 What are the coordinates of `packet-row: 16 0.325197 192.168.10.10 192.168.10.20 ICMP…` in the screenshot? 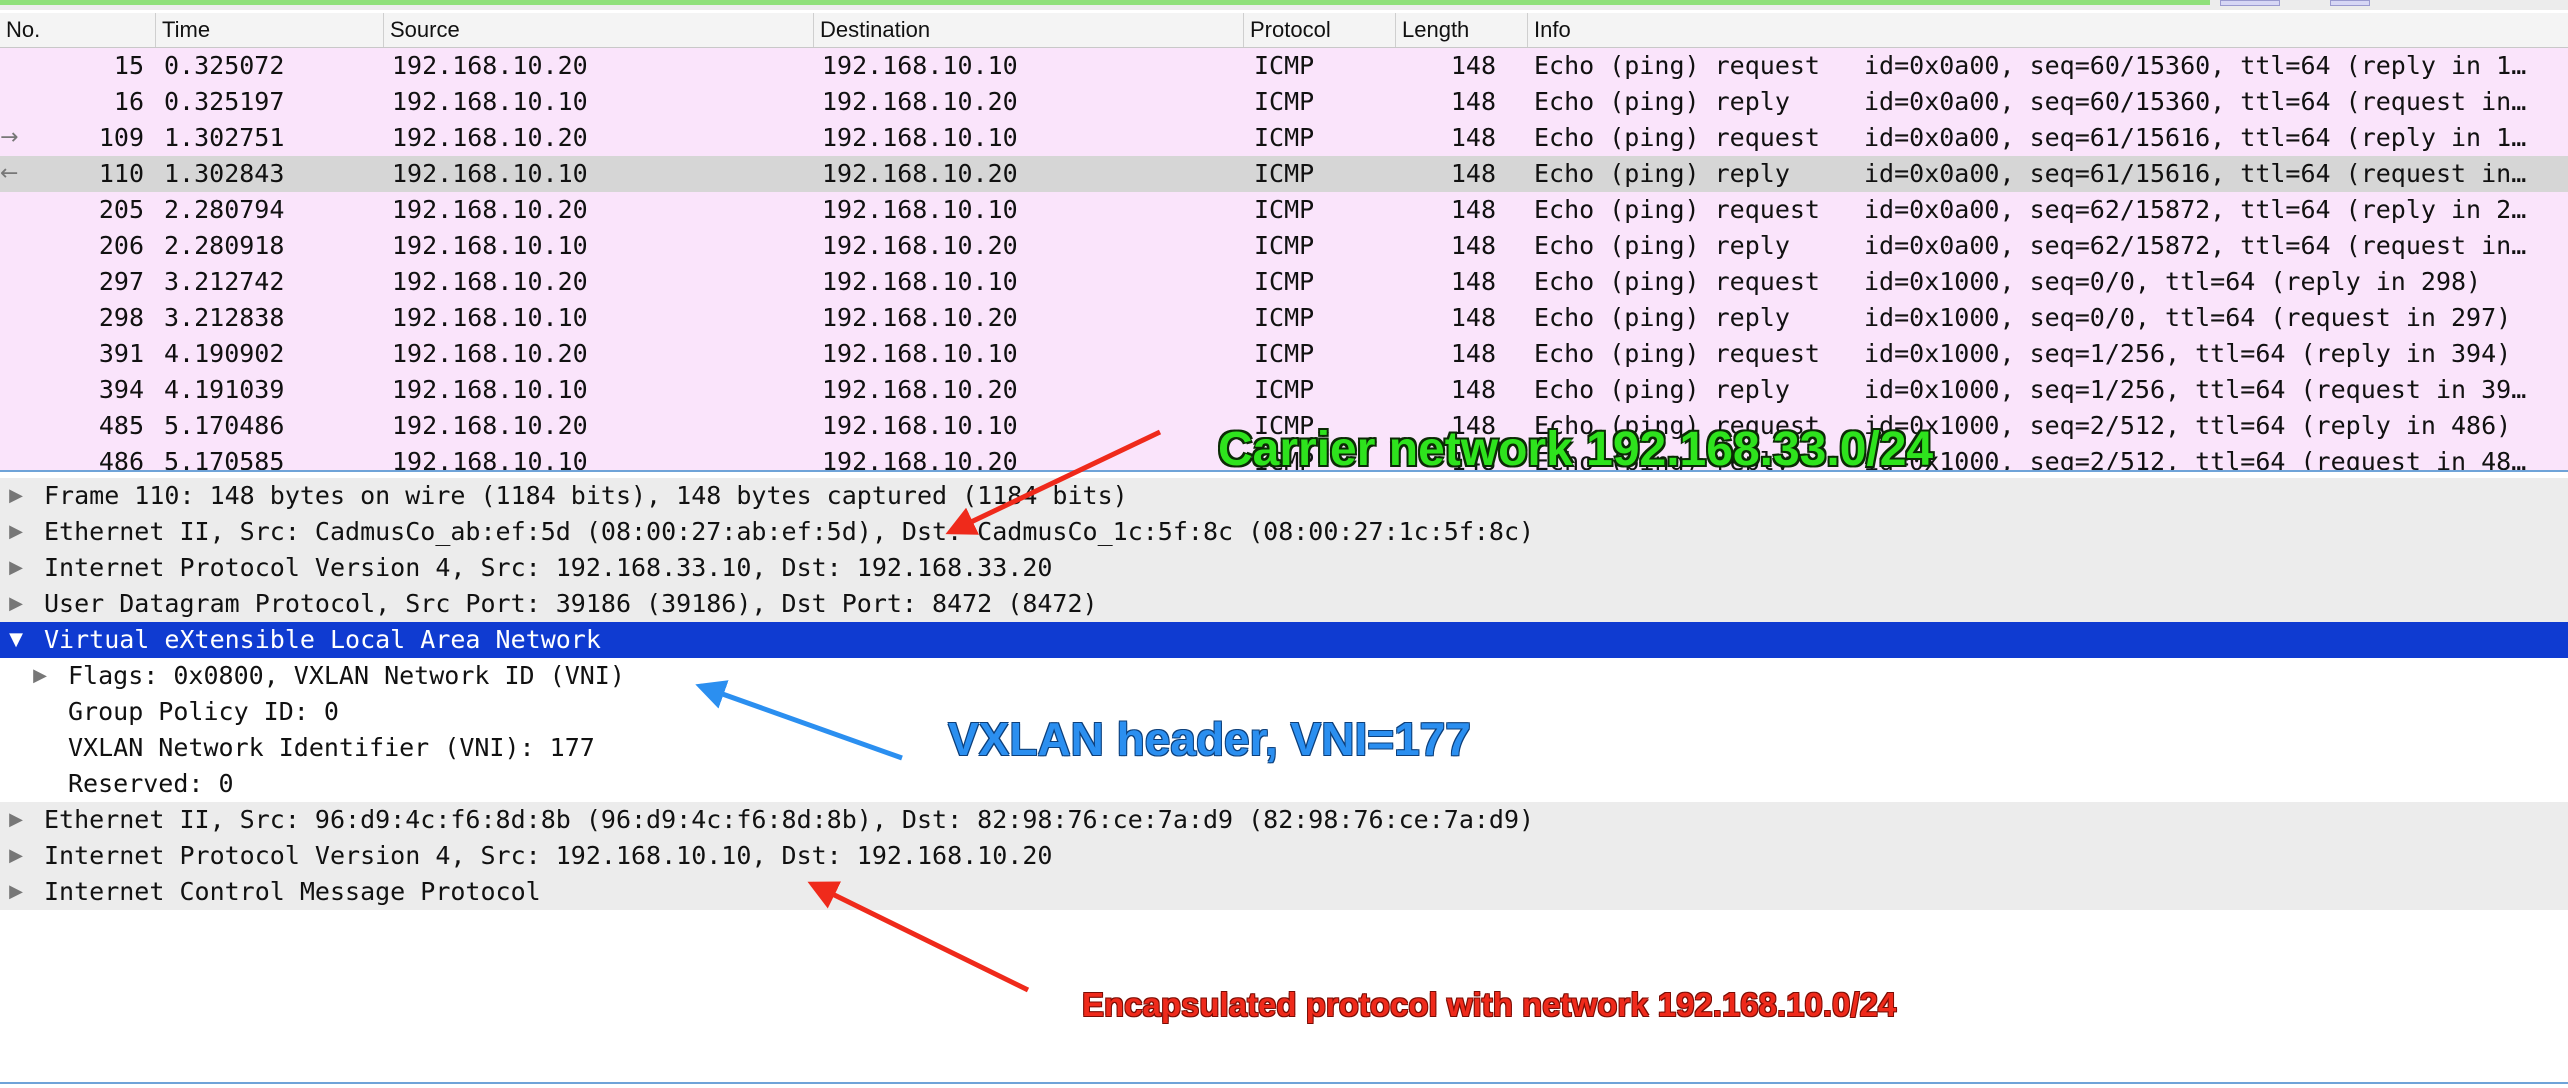 It's located at (1284, 102).